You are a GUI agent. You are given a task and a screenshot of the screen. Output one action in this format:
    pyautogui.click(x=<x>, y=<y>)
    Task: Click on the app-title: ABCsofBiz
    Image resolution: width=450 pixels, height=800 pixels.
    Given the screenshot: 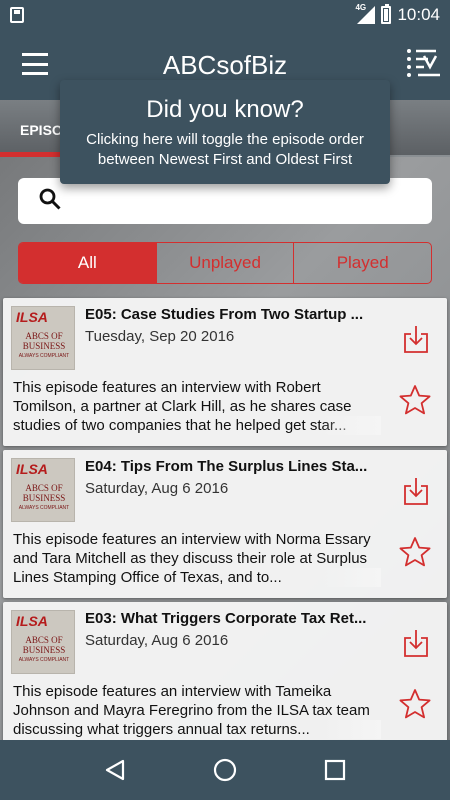 What is the action you would take?
    pyautogui.click(x=225, y=65)
    